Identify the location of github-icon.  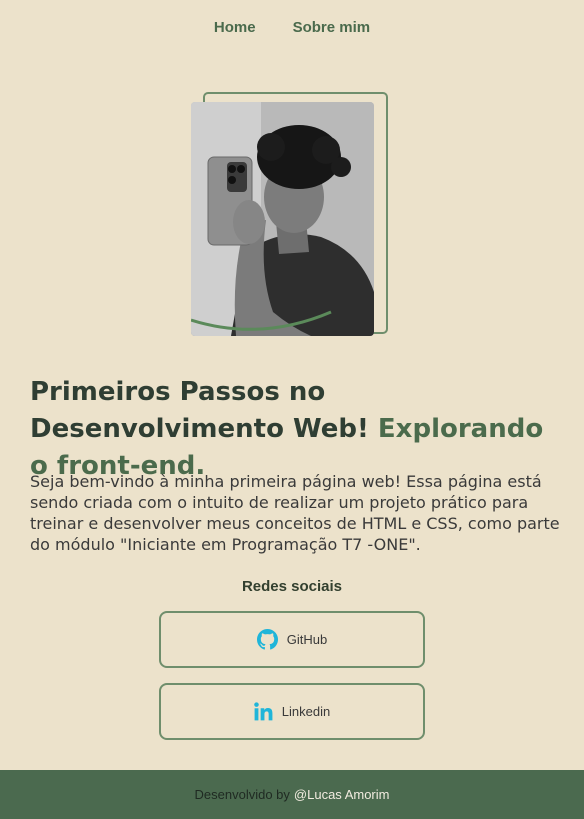
(267, 639).